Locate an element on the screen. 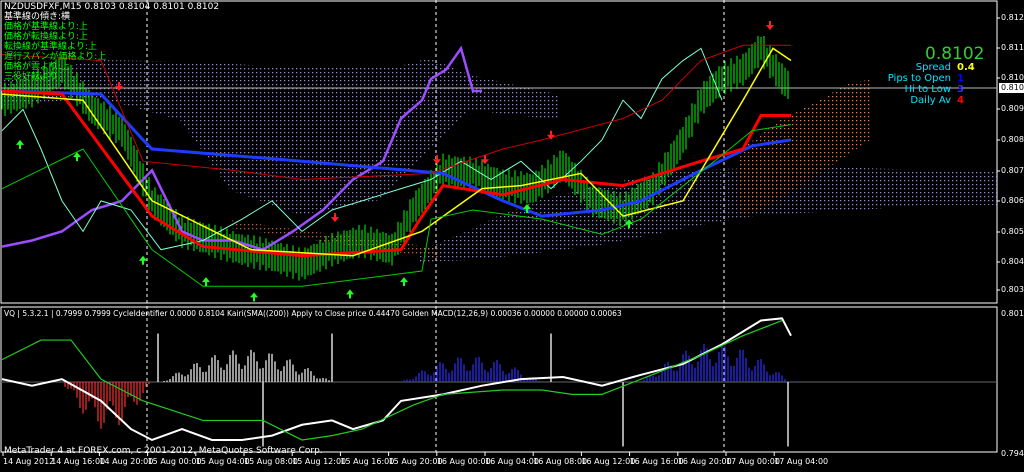 The image size is (1024, 472). info-row-hi-to-low: Hi to Low 3 is located at coordinates (927, 89).